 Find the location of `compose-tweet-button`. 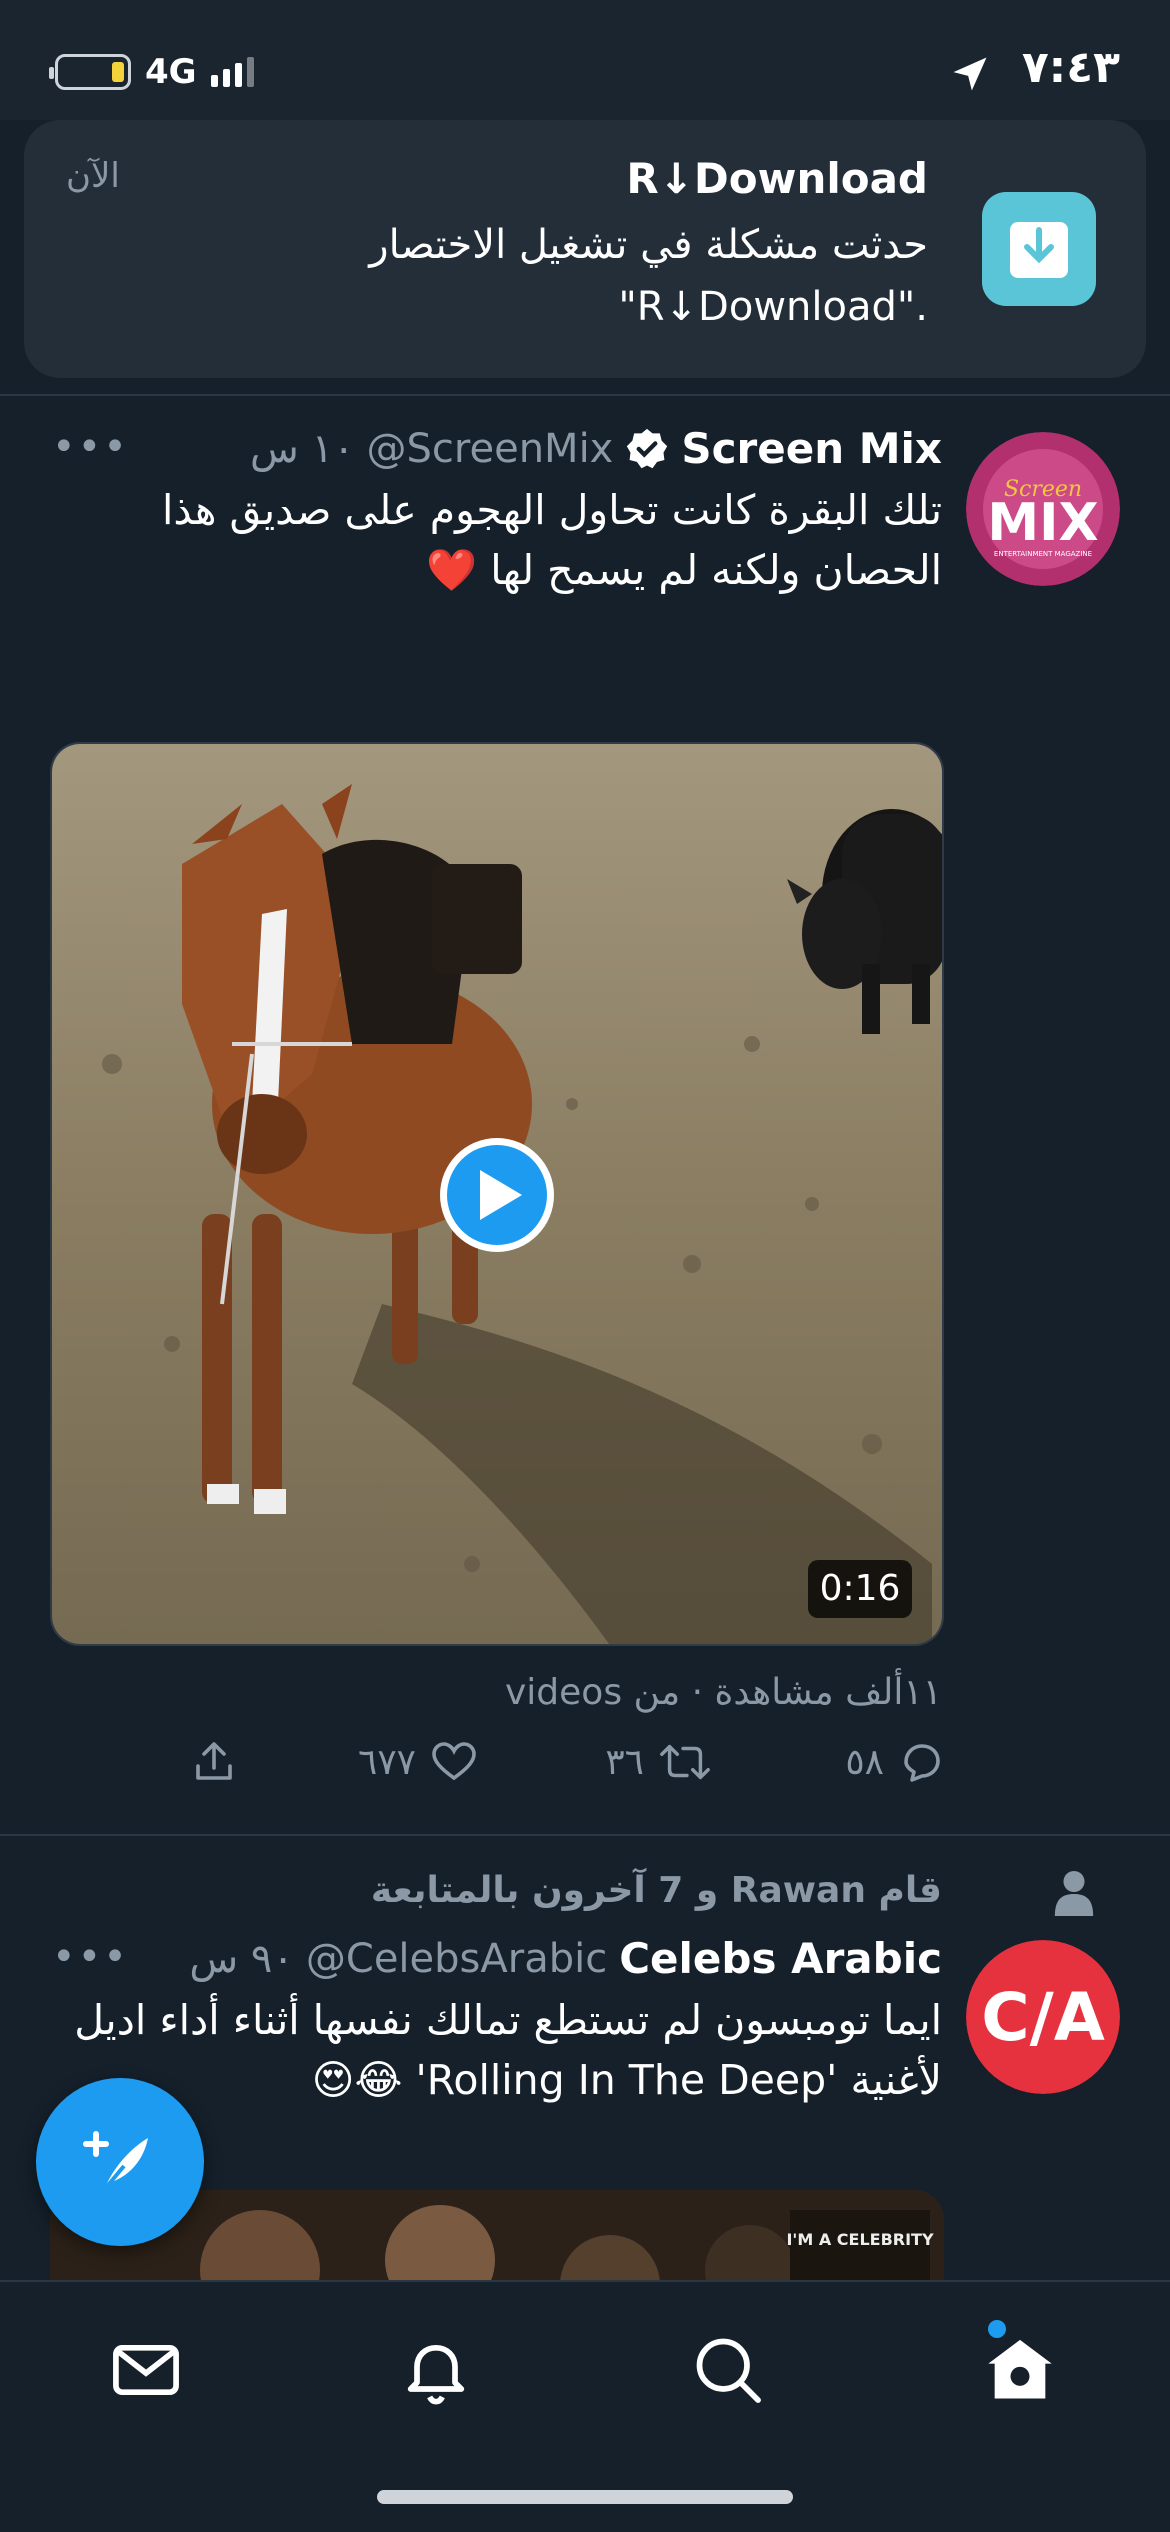

compose-tweet-button is located at coordinates (120, 2162).